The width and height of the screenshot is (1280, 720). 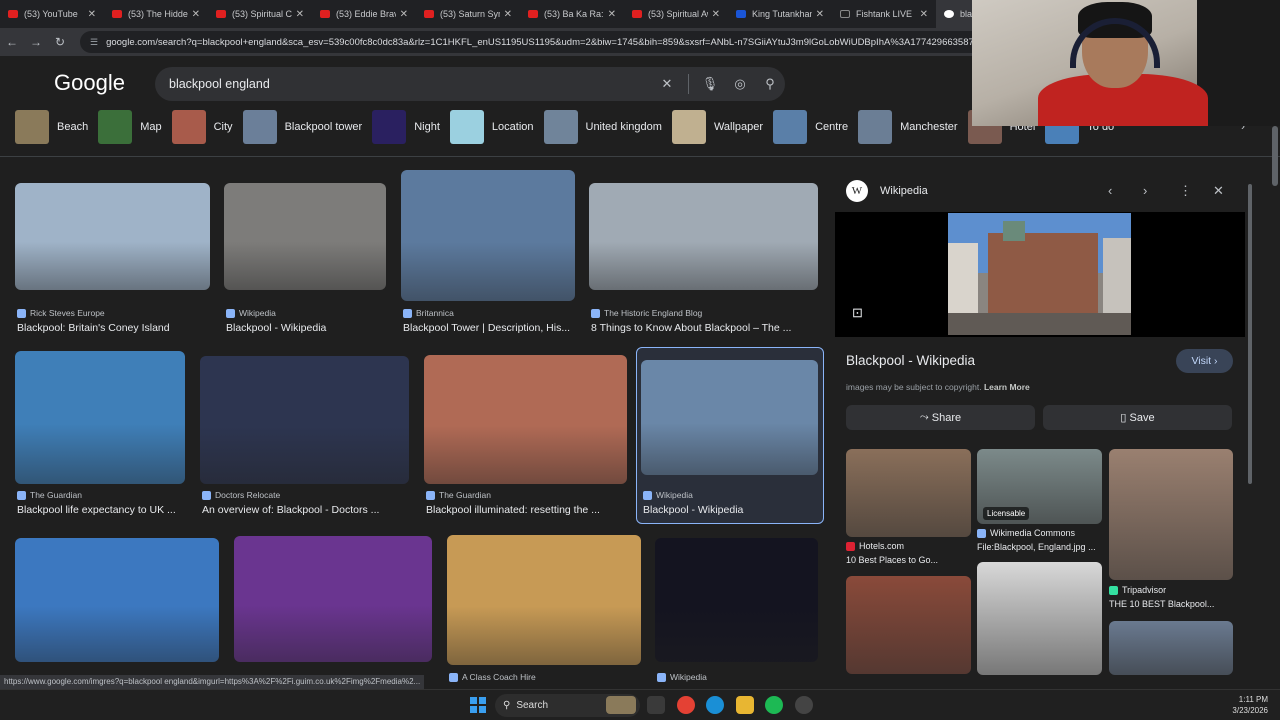 What do you see at coordinates (1039, 274) in the screenshot?
I see `preview-image` at bounding box center [1039, 274].